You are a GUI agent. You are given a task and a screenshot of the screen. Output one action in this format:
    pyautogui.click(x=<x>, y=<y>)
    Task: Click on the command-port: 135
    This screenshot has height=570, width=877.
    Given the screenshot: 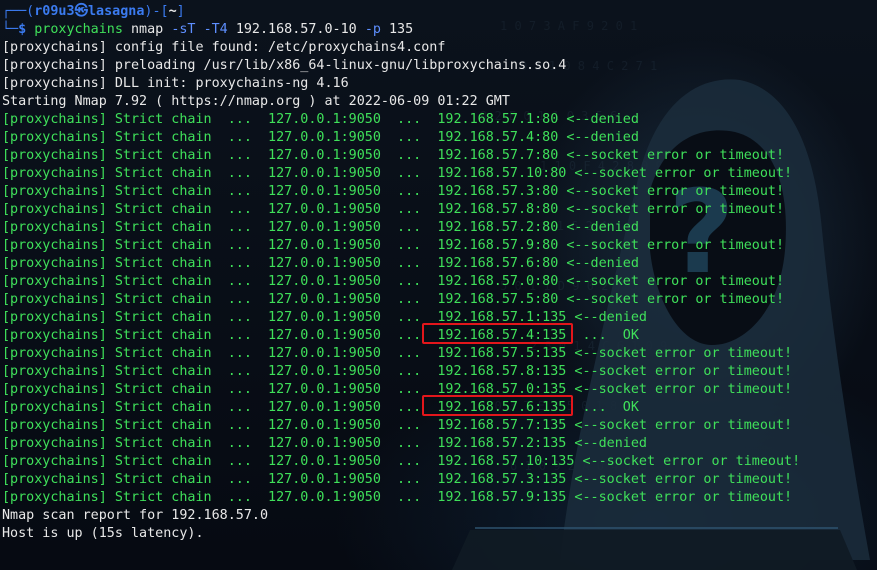 What is the action you would take?
    pyautogui.click(x=401, y=29)
    